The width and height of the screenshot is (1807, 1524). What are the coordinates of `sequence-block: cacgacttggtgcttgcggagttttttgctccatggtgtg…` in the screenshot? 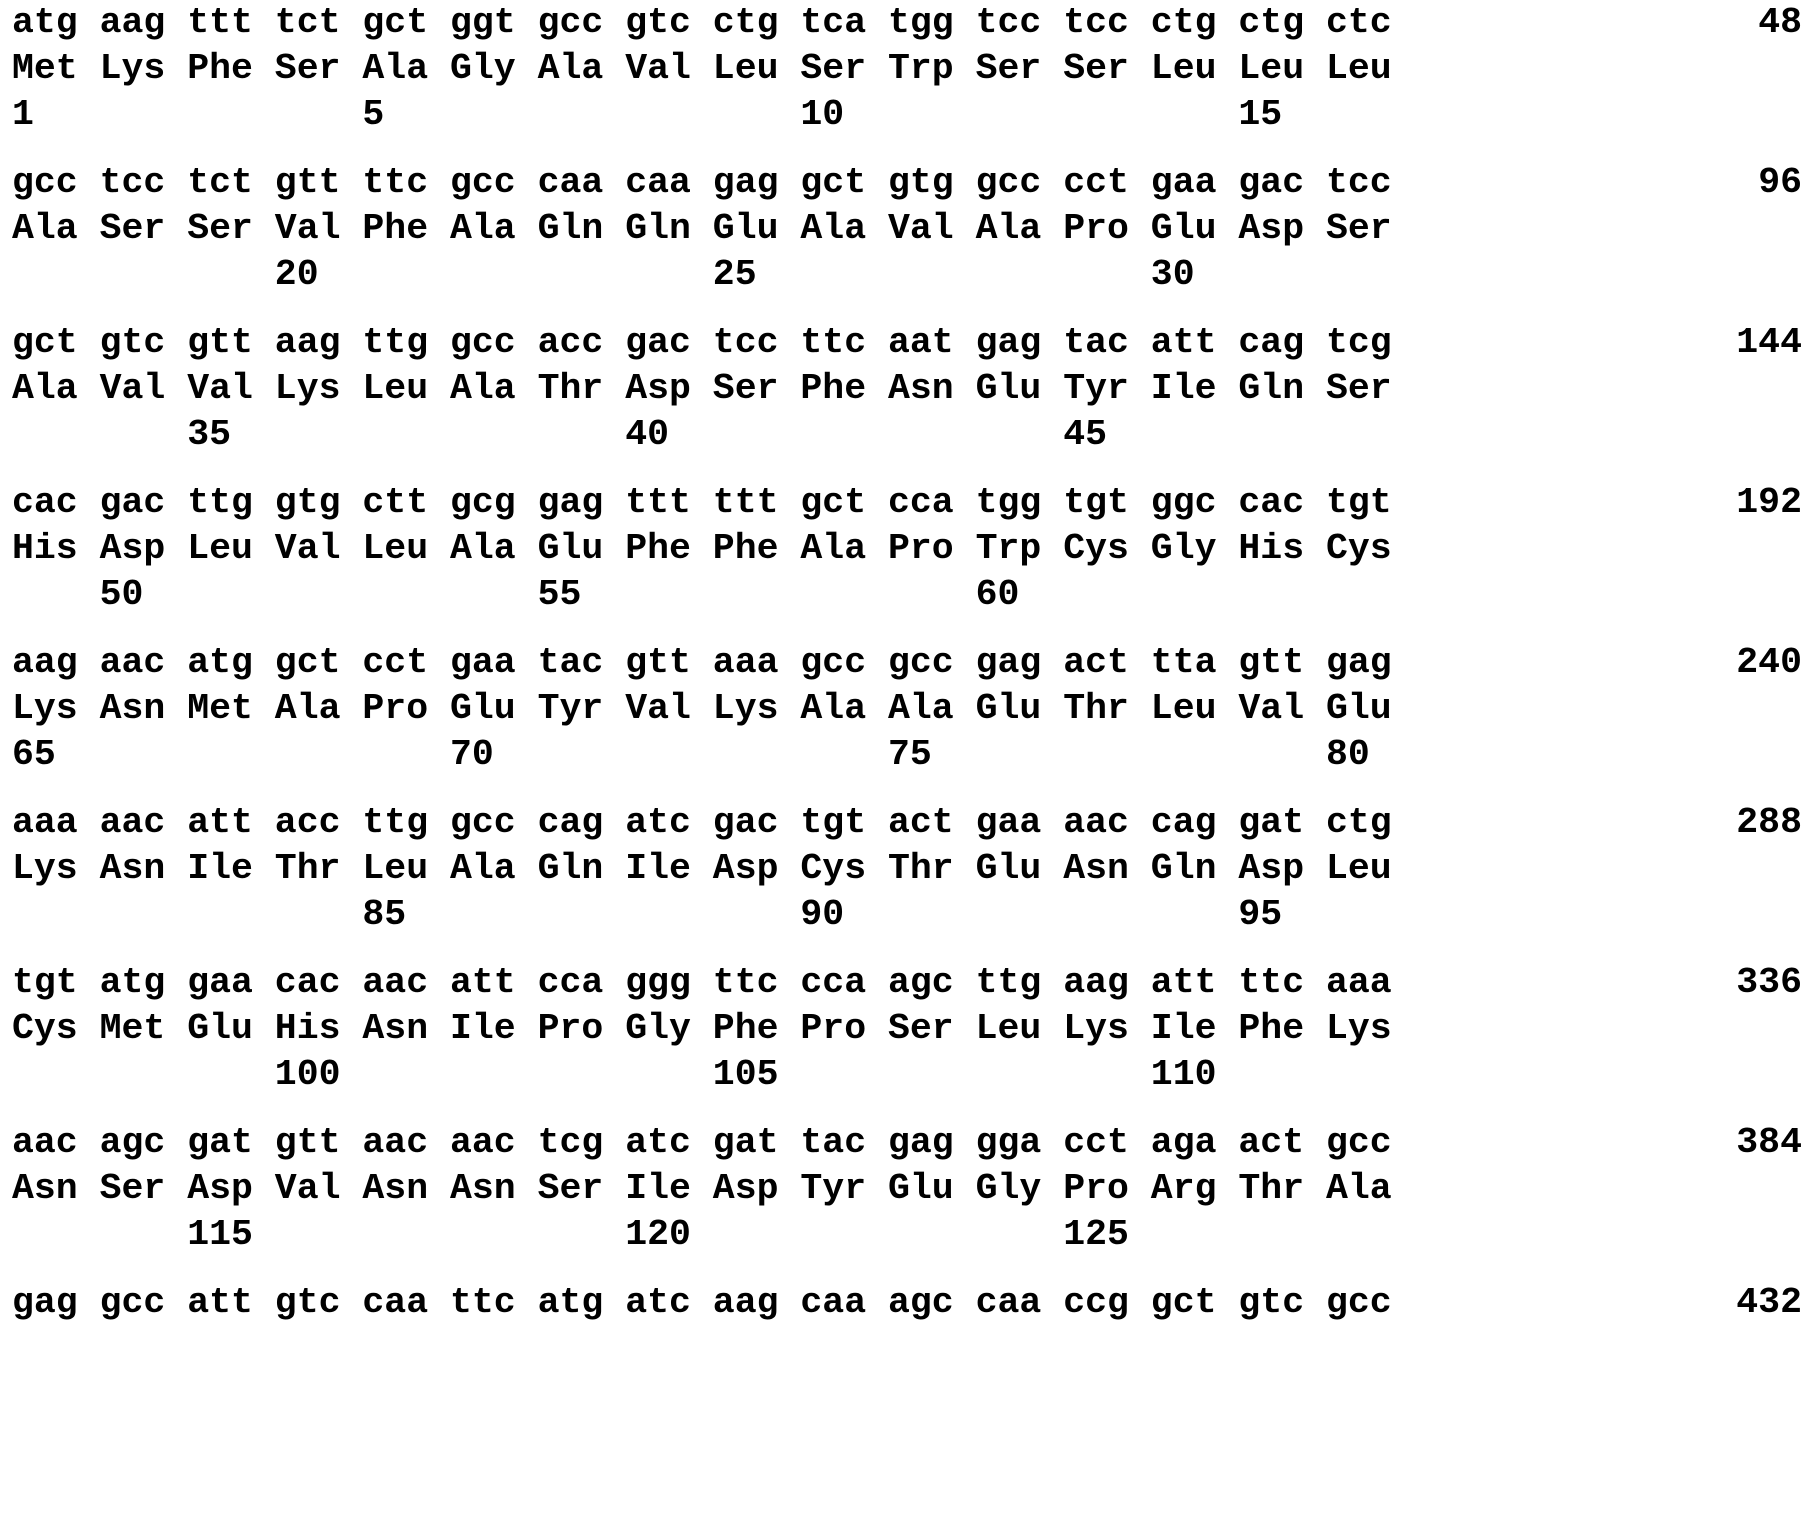 It's located at (907, 550).